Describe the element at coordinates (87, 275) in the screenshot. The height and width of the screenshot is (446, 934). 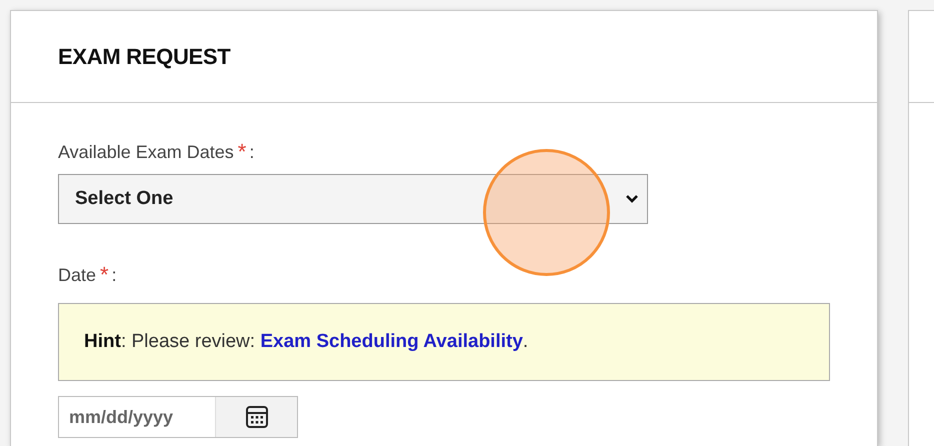
I see `field-label: Date *:` at that location.